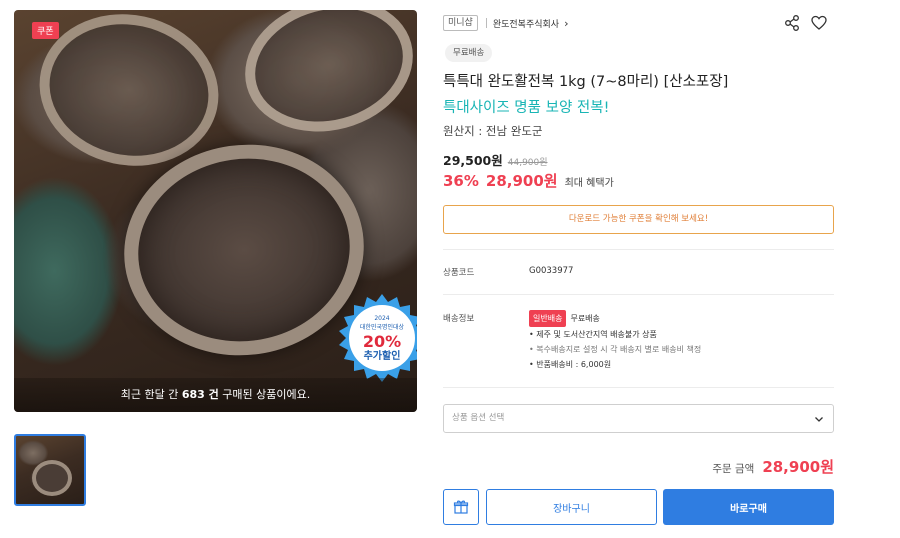 This screenshot has height=538, width=900. What do you see at coordinates (460, 23) in the screenshot?
I see `minishop-tag: 미니샵` at bounding box center [460, 23].